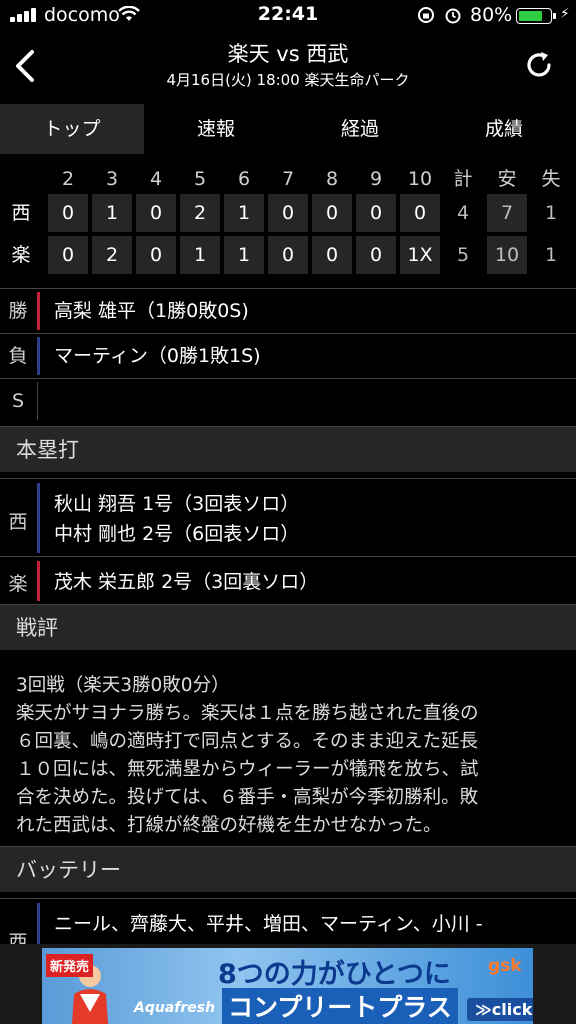 This screenshot has width=576, height=1024. What do you see at coordinates (72, 129) in the screenshot?
I see `tab-top: トップ` at bounding box center [72, 129].